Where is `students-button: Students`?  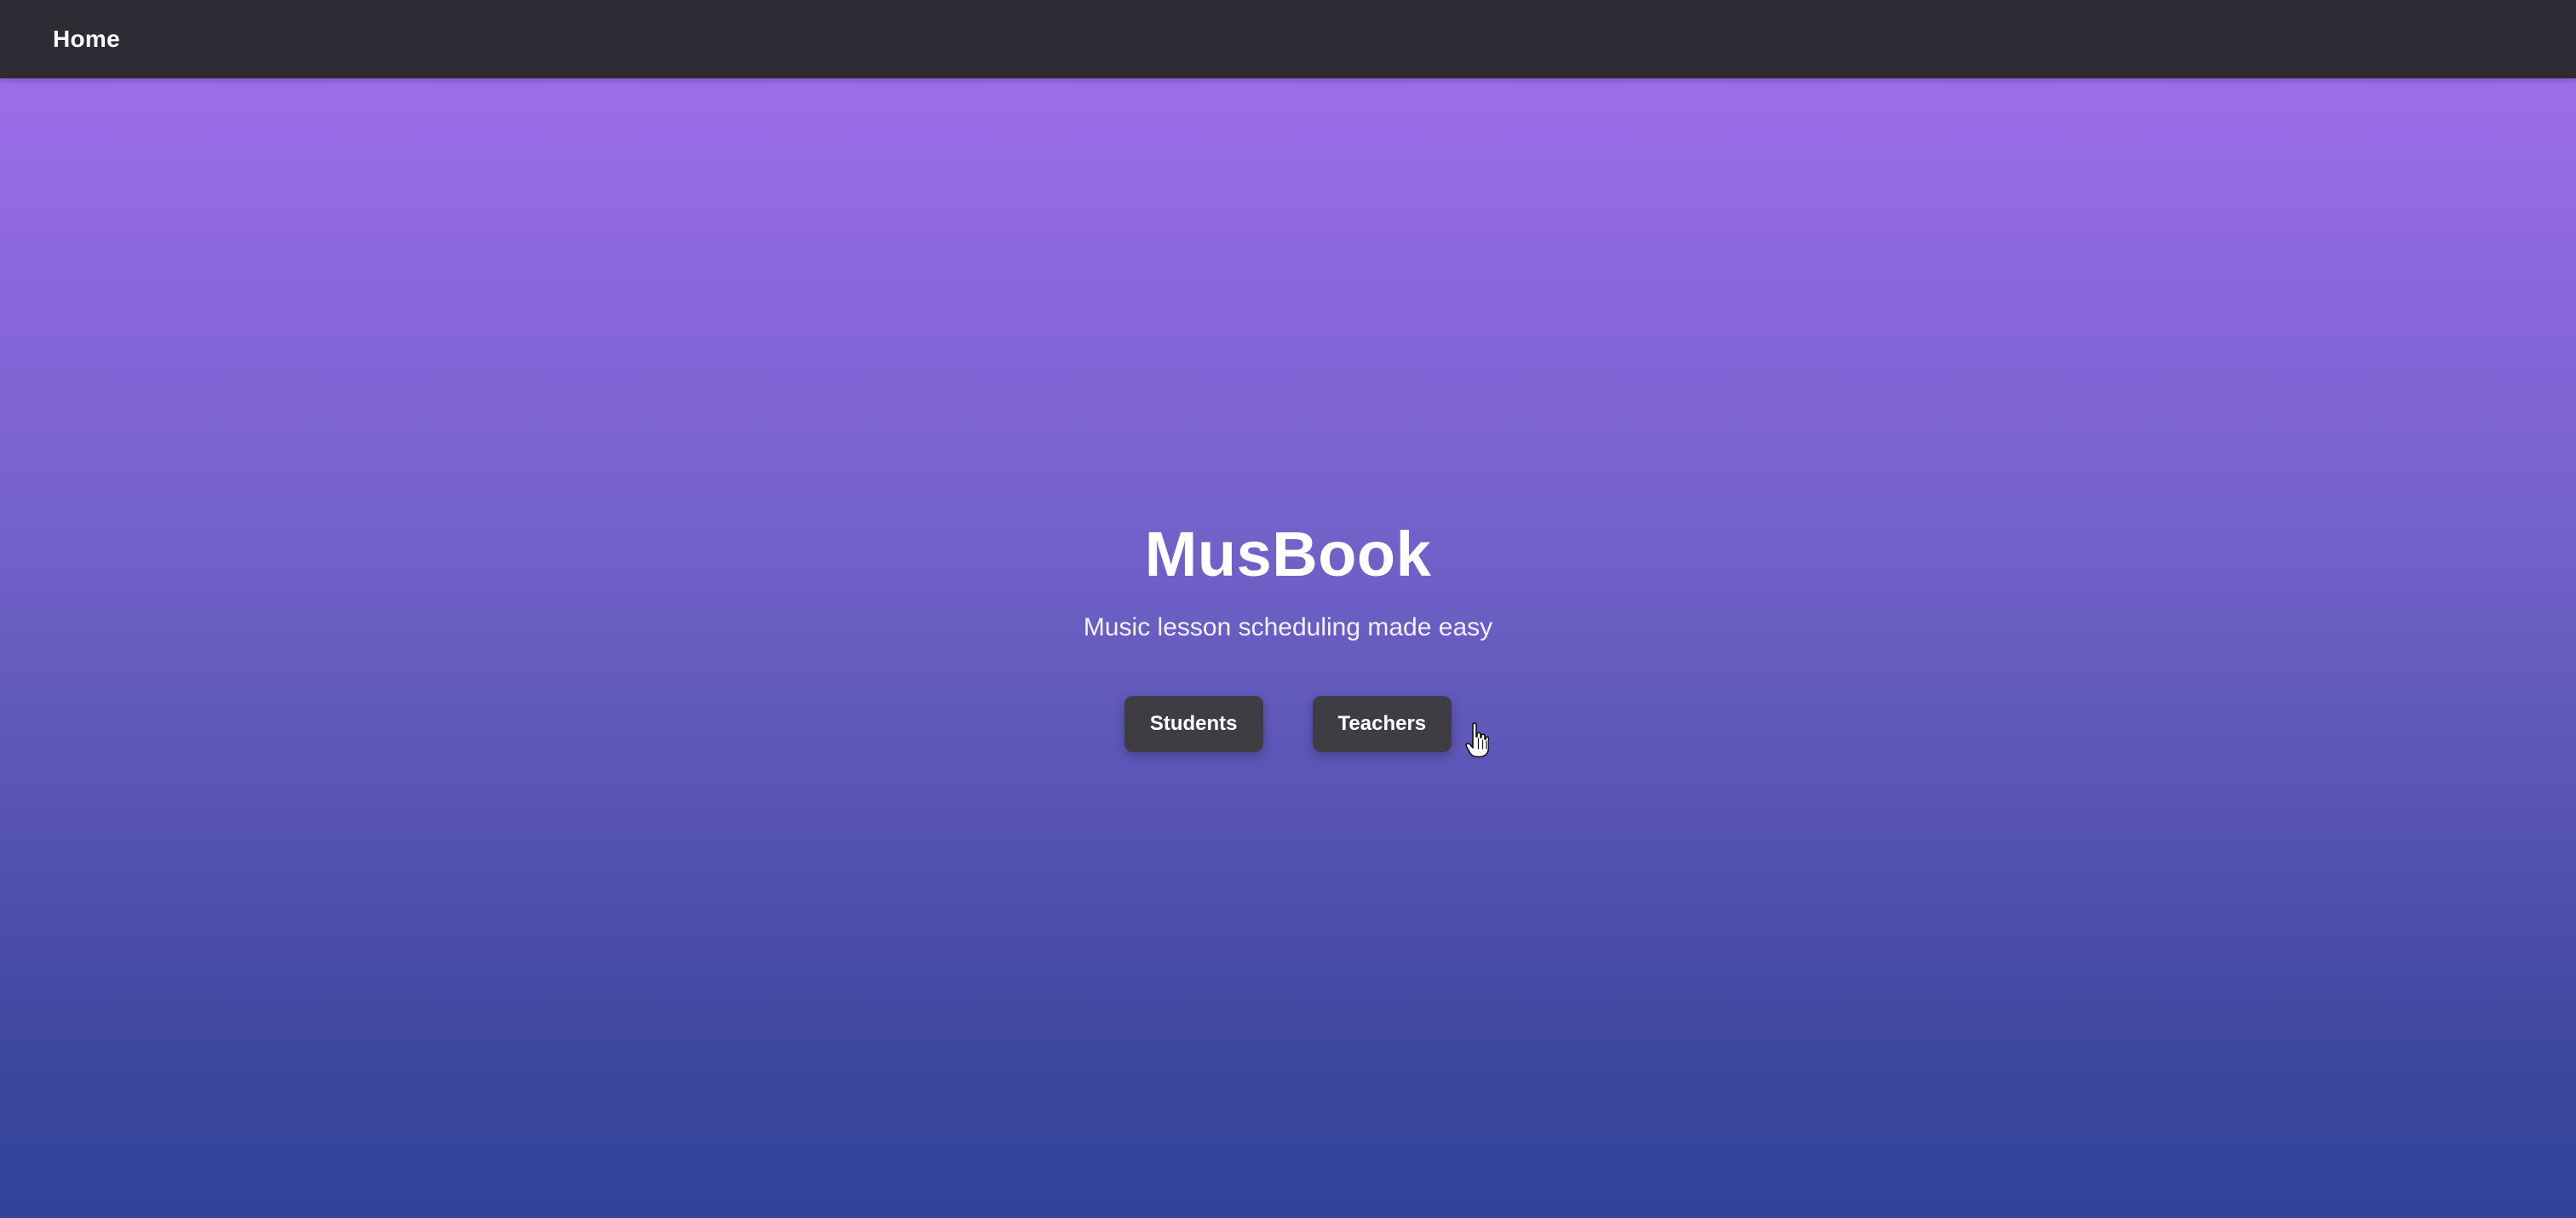 students-button: Students is located at coordinates (1194, 724).